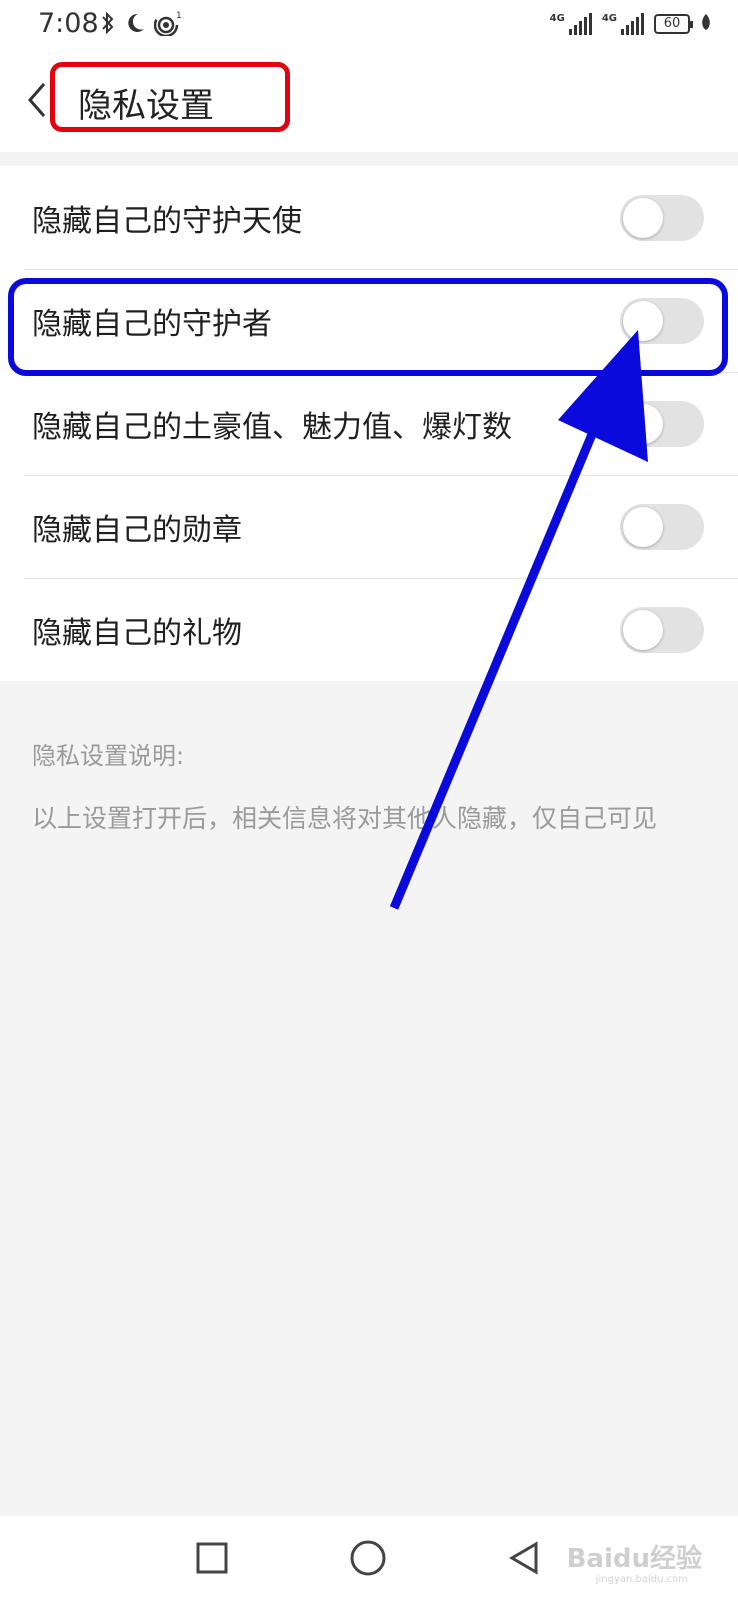 This screenshot has height=1600, width=738. Describe the element at coordinates (557, 18) in the screenshot. I see `network-type-label: 4G` at that location.